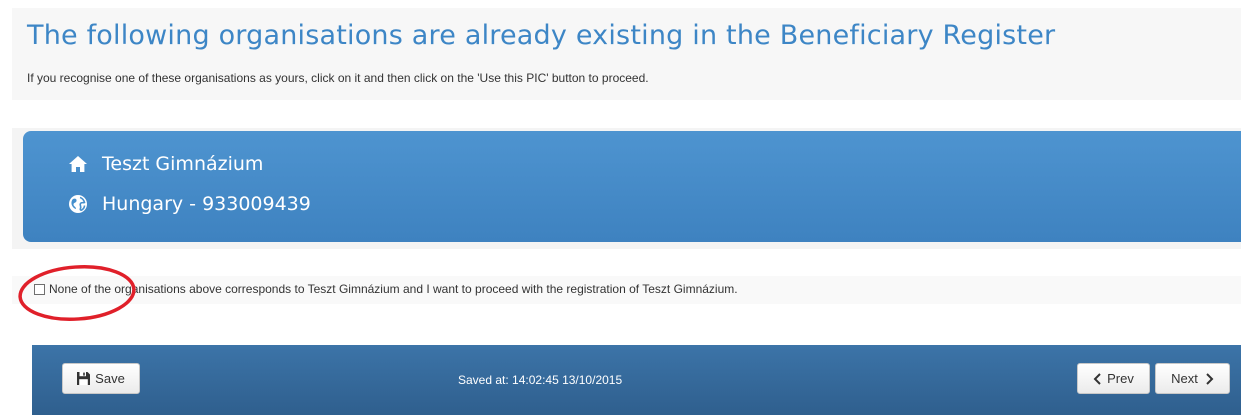  I want to click on next-button-label: Next, so click(1184, 378).